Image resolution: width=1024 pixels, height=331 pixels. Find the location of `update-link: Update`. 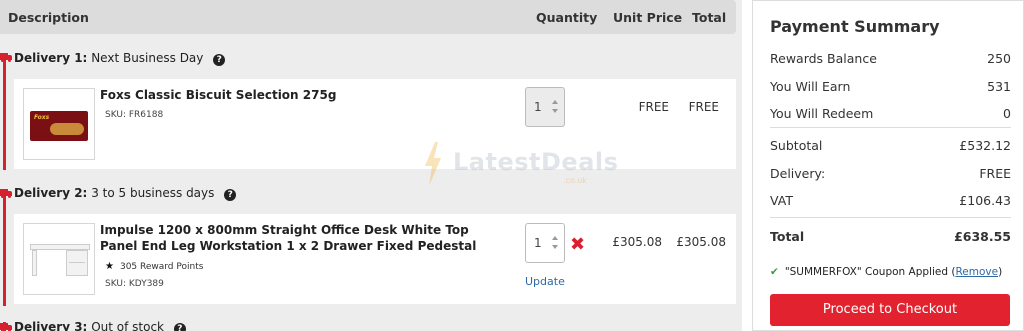

update-link: Update is located at coordinates (545, 281).